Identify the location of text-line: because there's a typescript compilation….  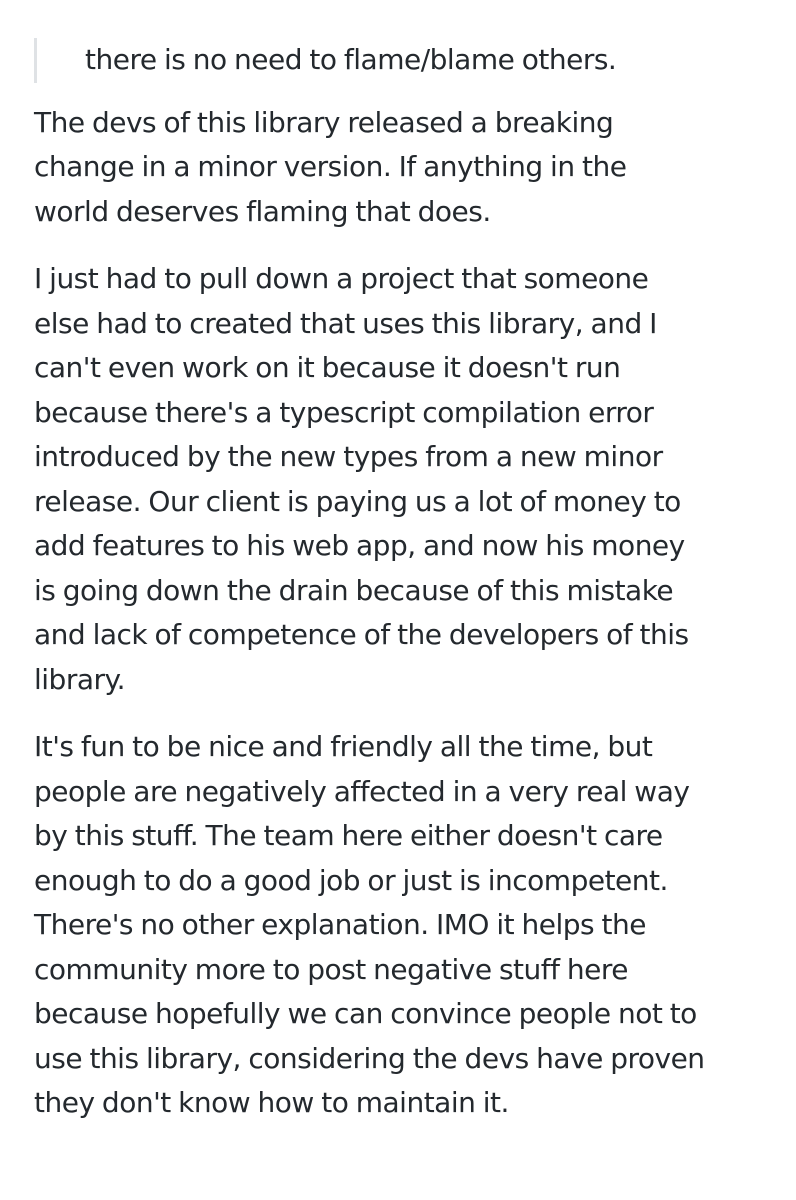
(344, 412).